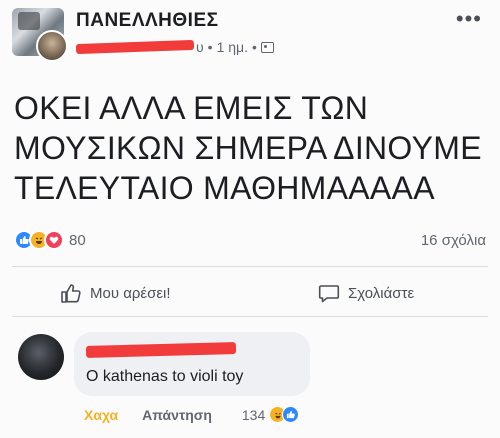 This screenshot has height=438, width=500. I want to click on reactions-summary: 80, so click(50, 240).